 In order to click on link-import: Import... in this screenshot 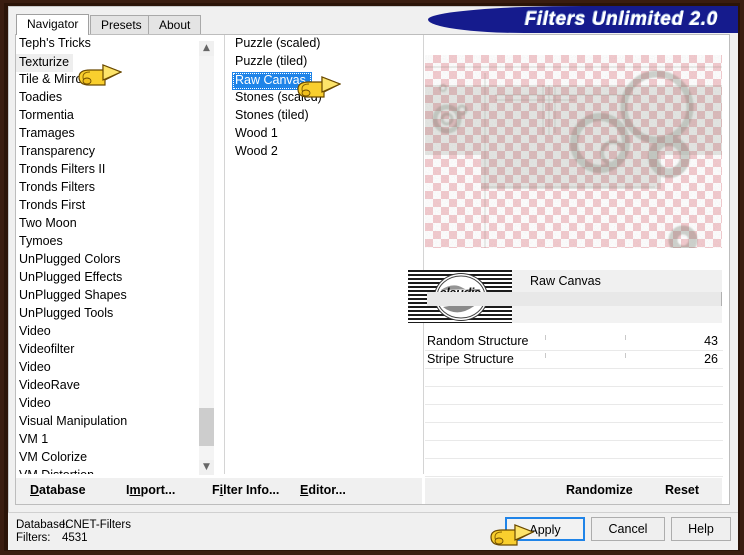, I will do `click(150, 490)`.